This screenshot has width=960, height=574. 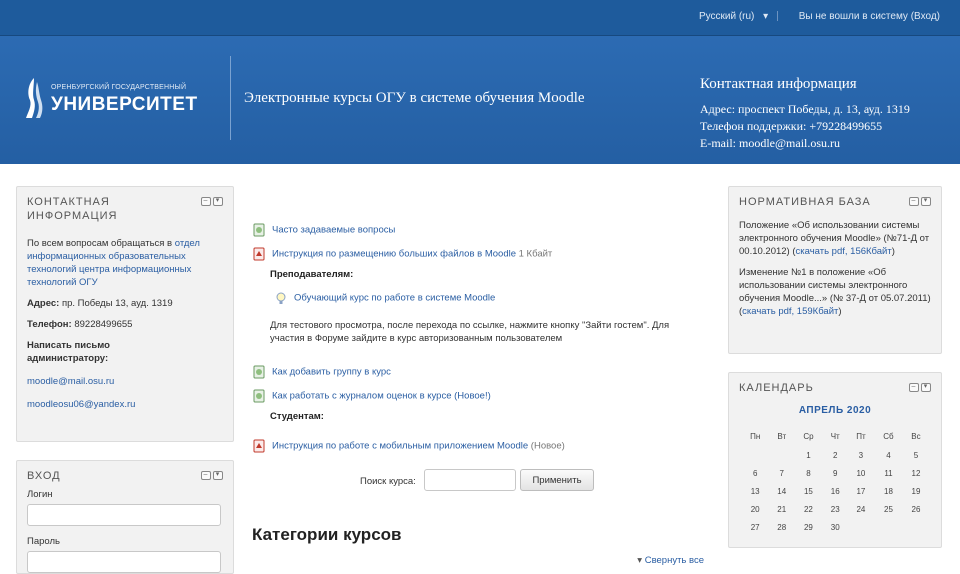 What do you see at coordinates (916, 436) in the screenshot?
I see `weekday: Вс` at bounding box center [916, 436].